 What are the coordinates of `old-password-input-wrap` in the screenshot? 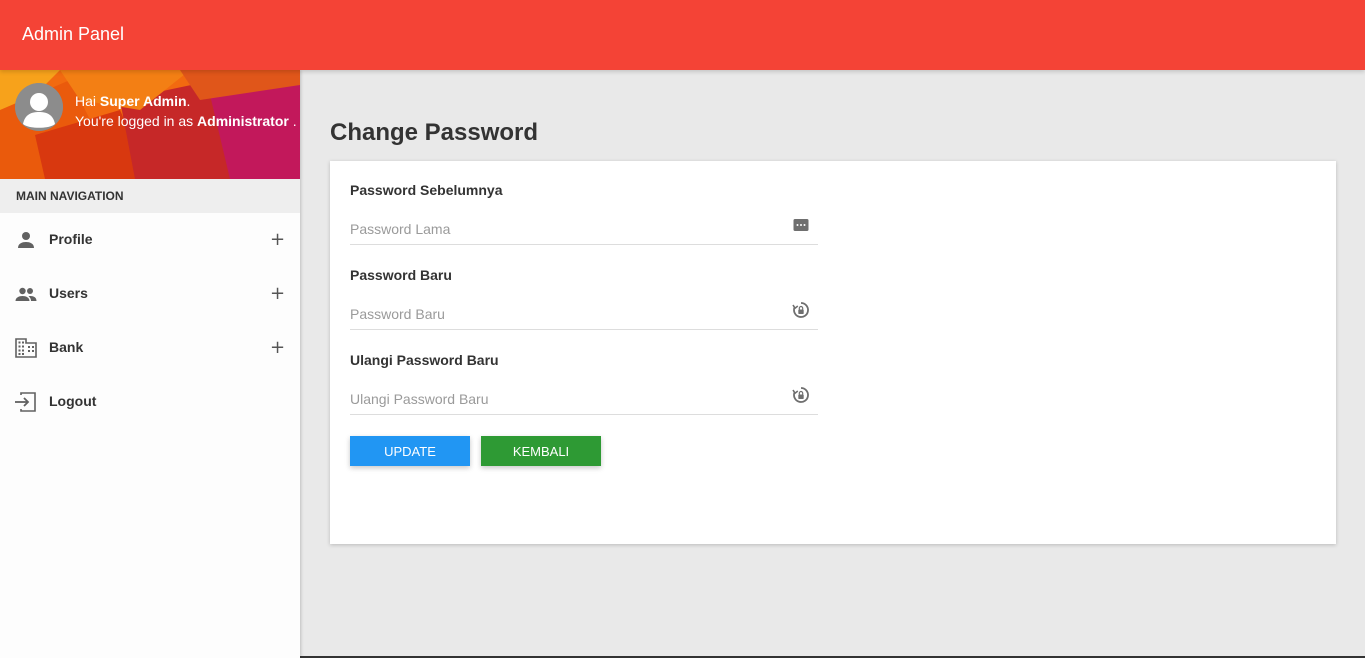 It's located at (584, 230).